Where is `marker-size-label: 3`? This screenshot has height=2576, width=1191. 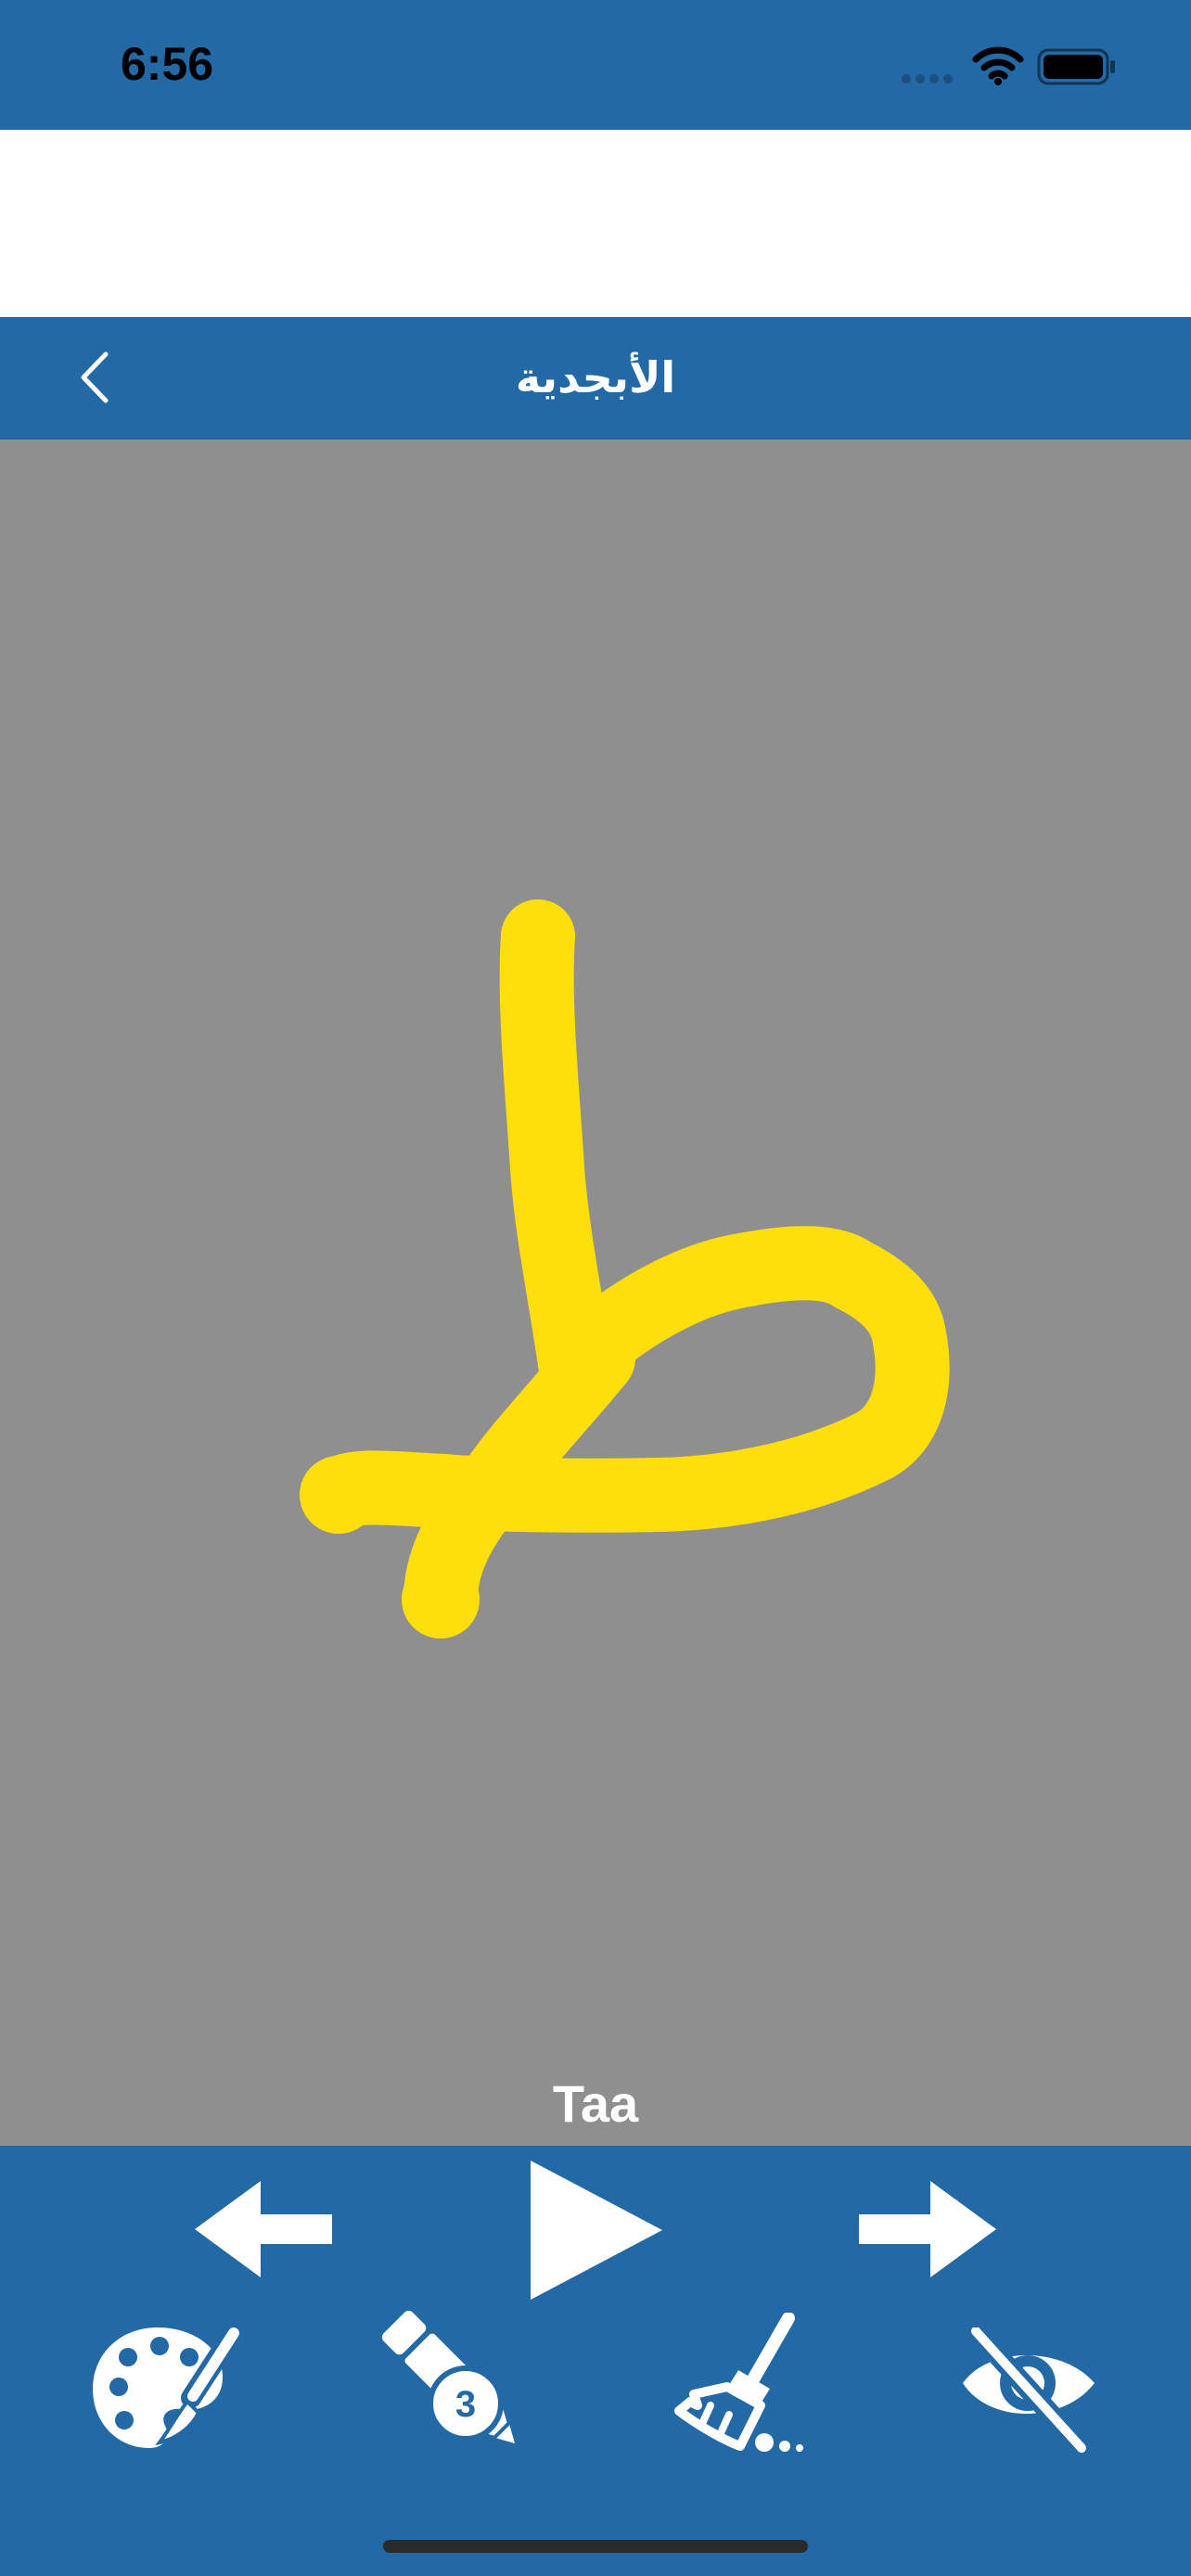
marker-size-label: 3 is located at coordinates (465, 2405).